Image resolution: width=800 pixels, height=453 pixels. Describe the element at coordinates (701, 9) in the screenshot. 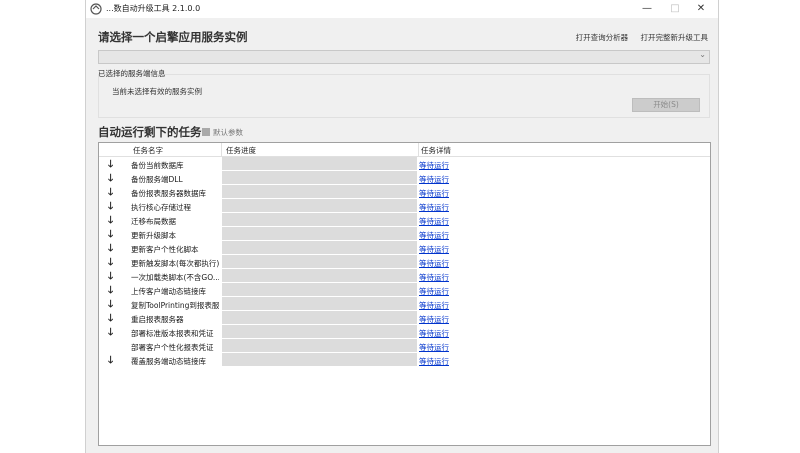

I see `close-button: ✕` at that location.